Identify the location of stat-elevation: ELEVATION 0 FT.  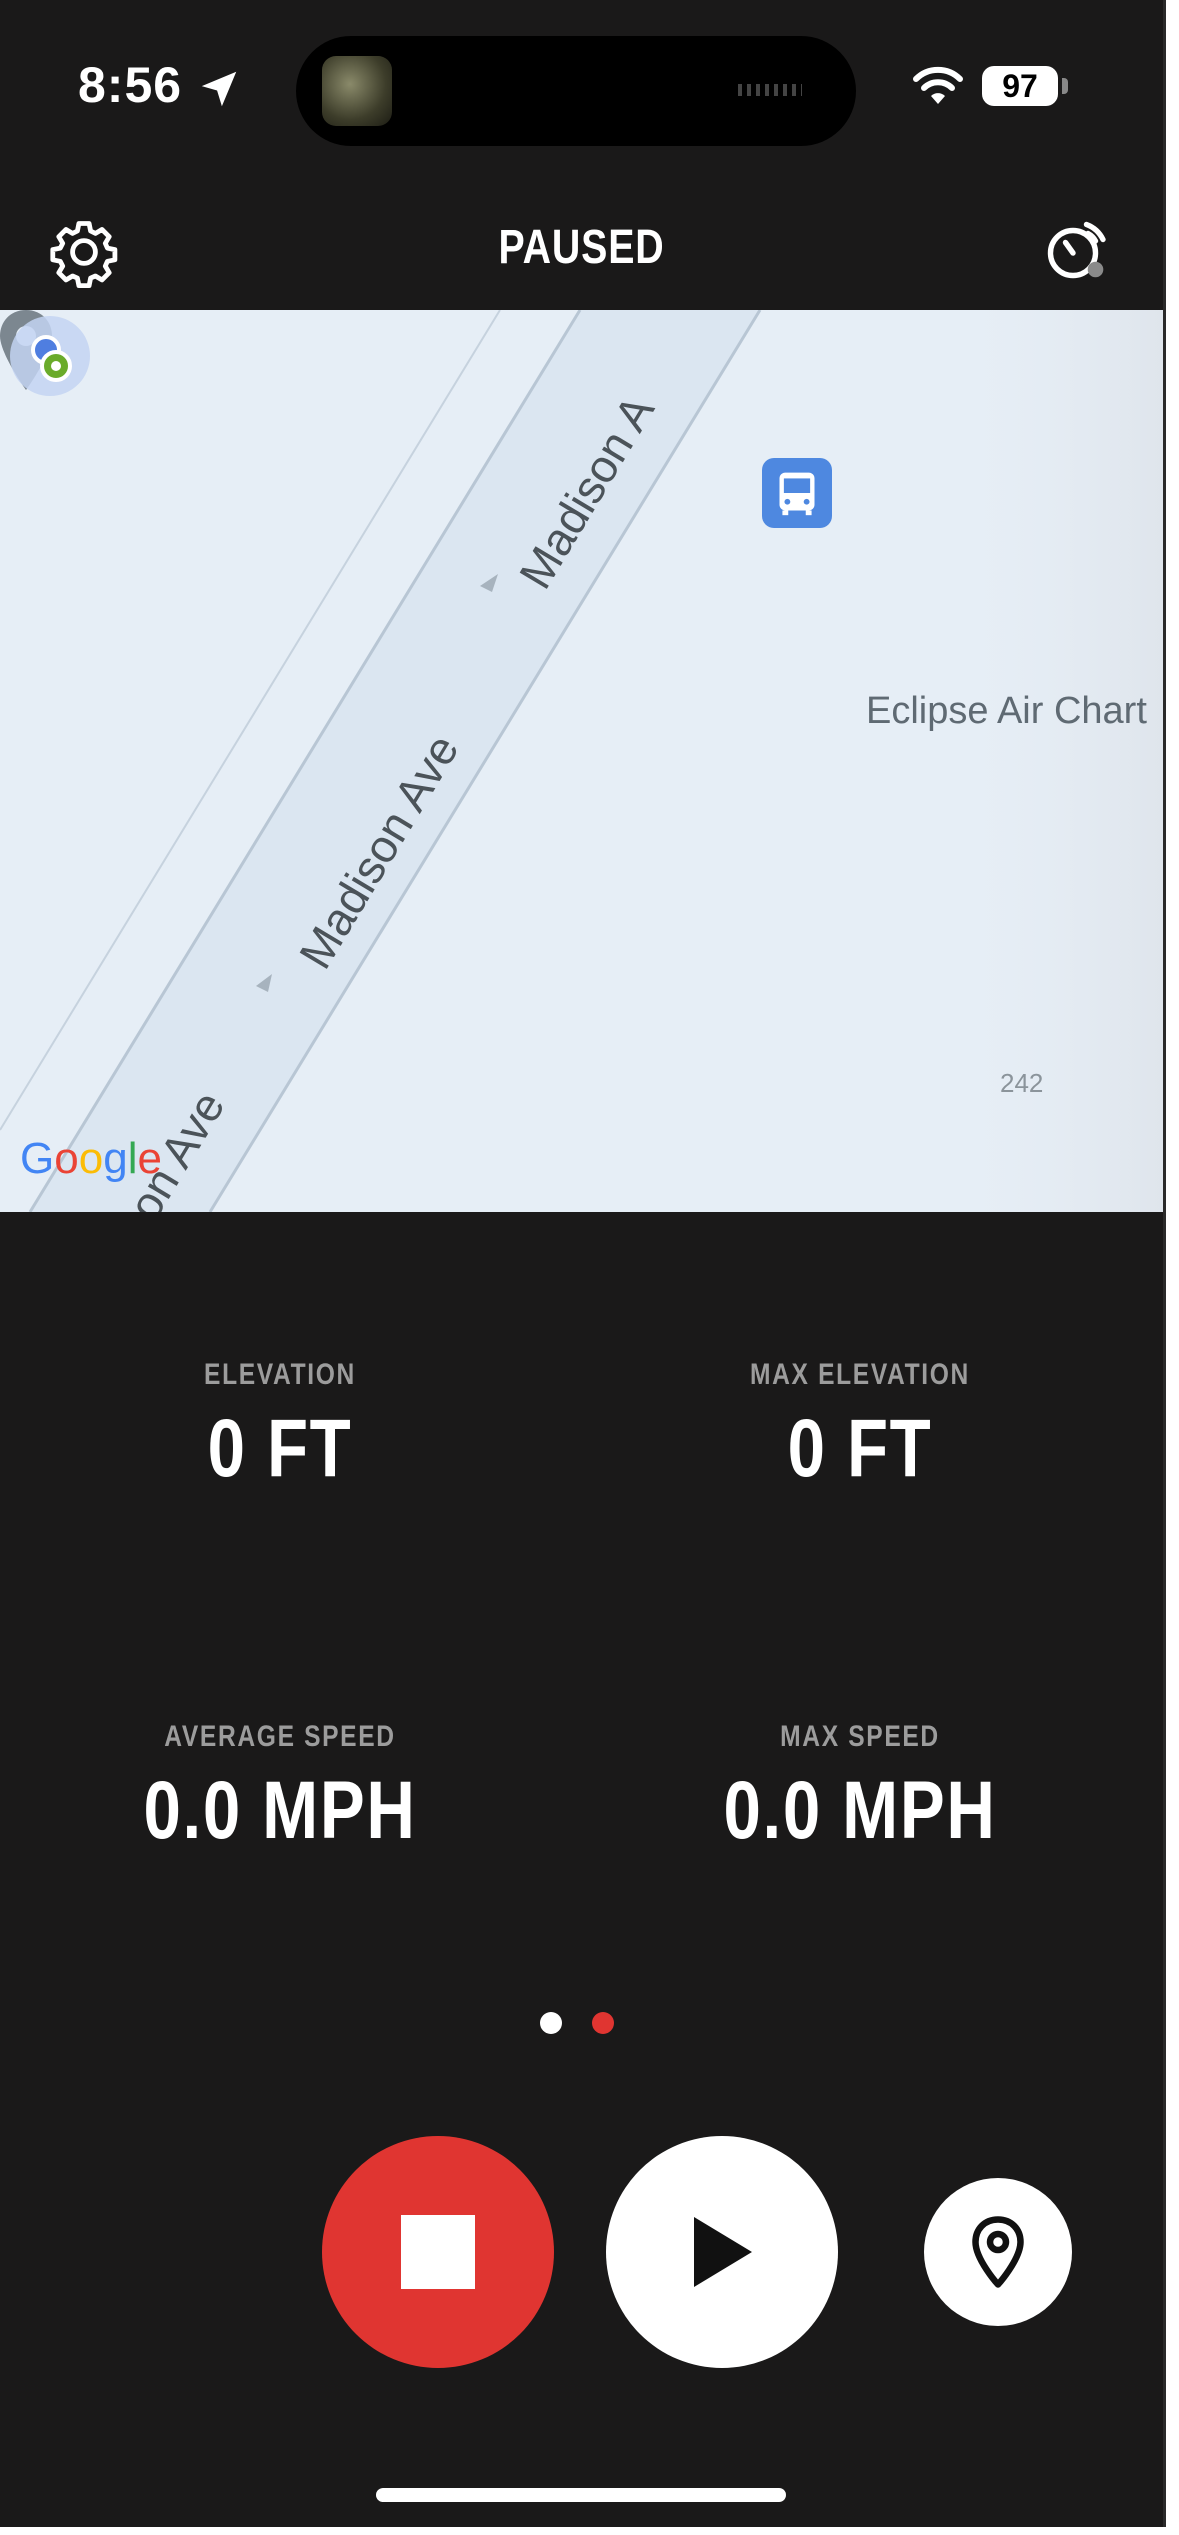
(280, 1427).